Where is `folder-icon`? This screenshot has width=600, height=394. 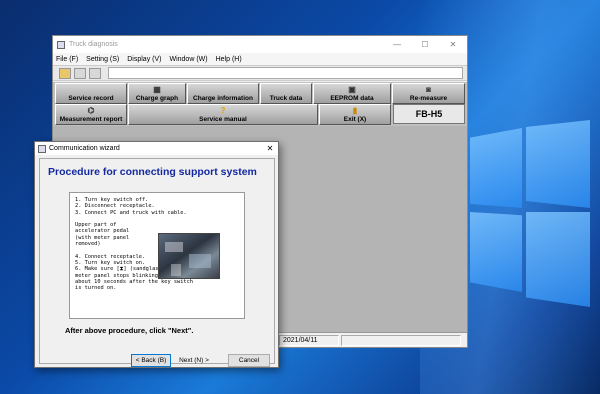 folder-icon is located at coordinates (65, 73).